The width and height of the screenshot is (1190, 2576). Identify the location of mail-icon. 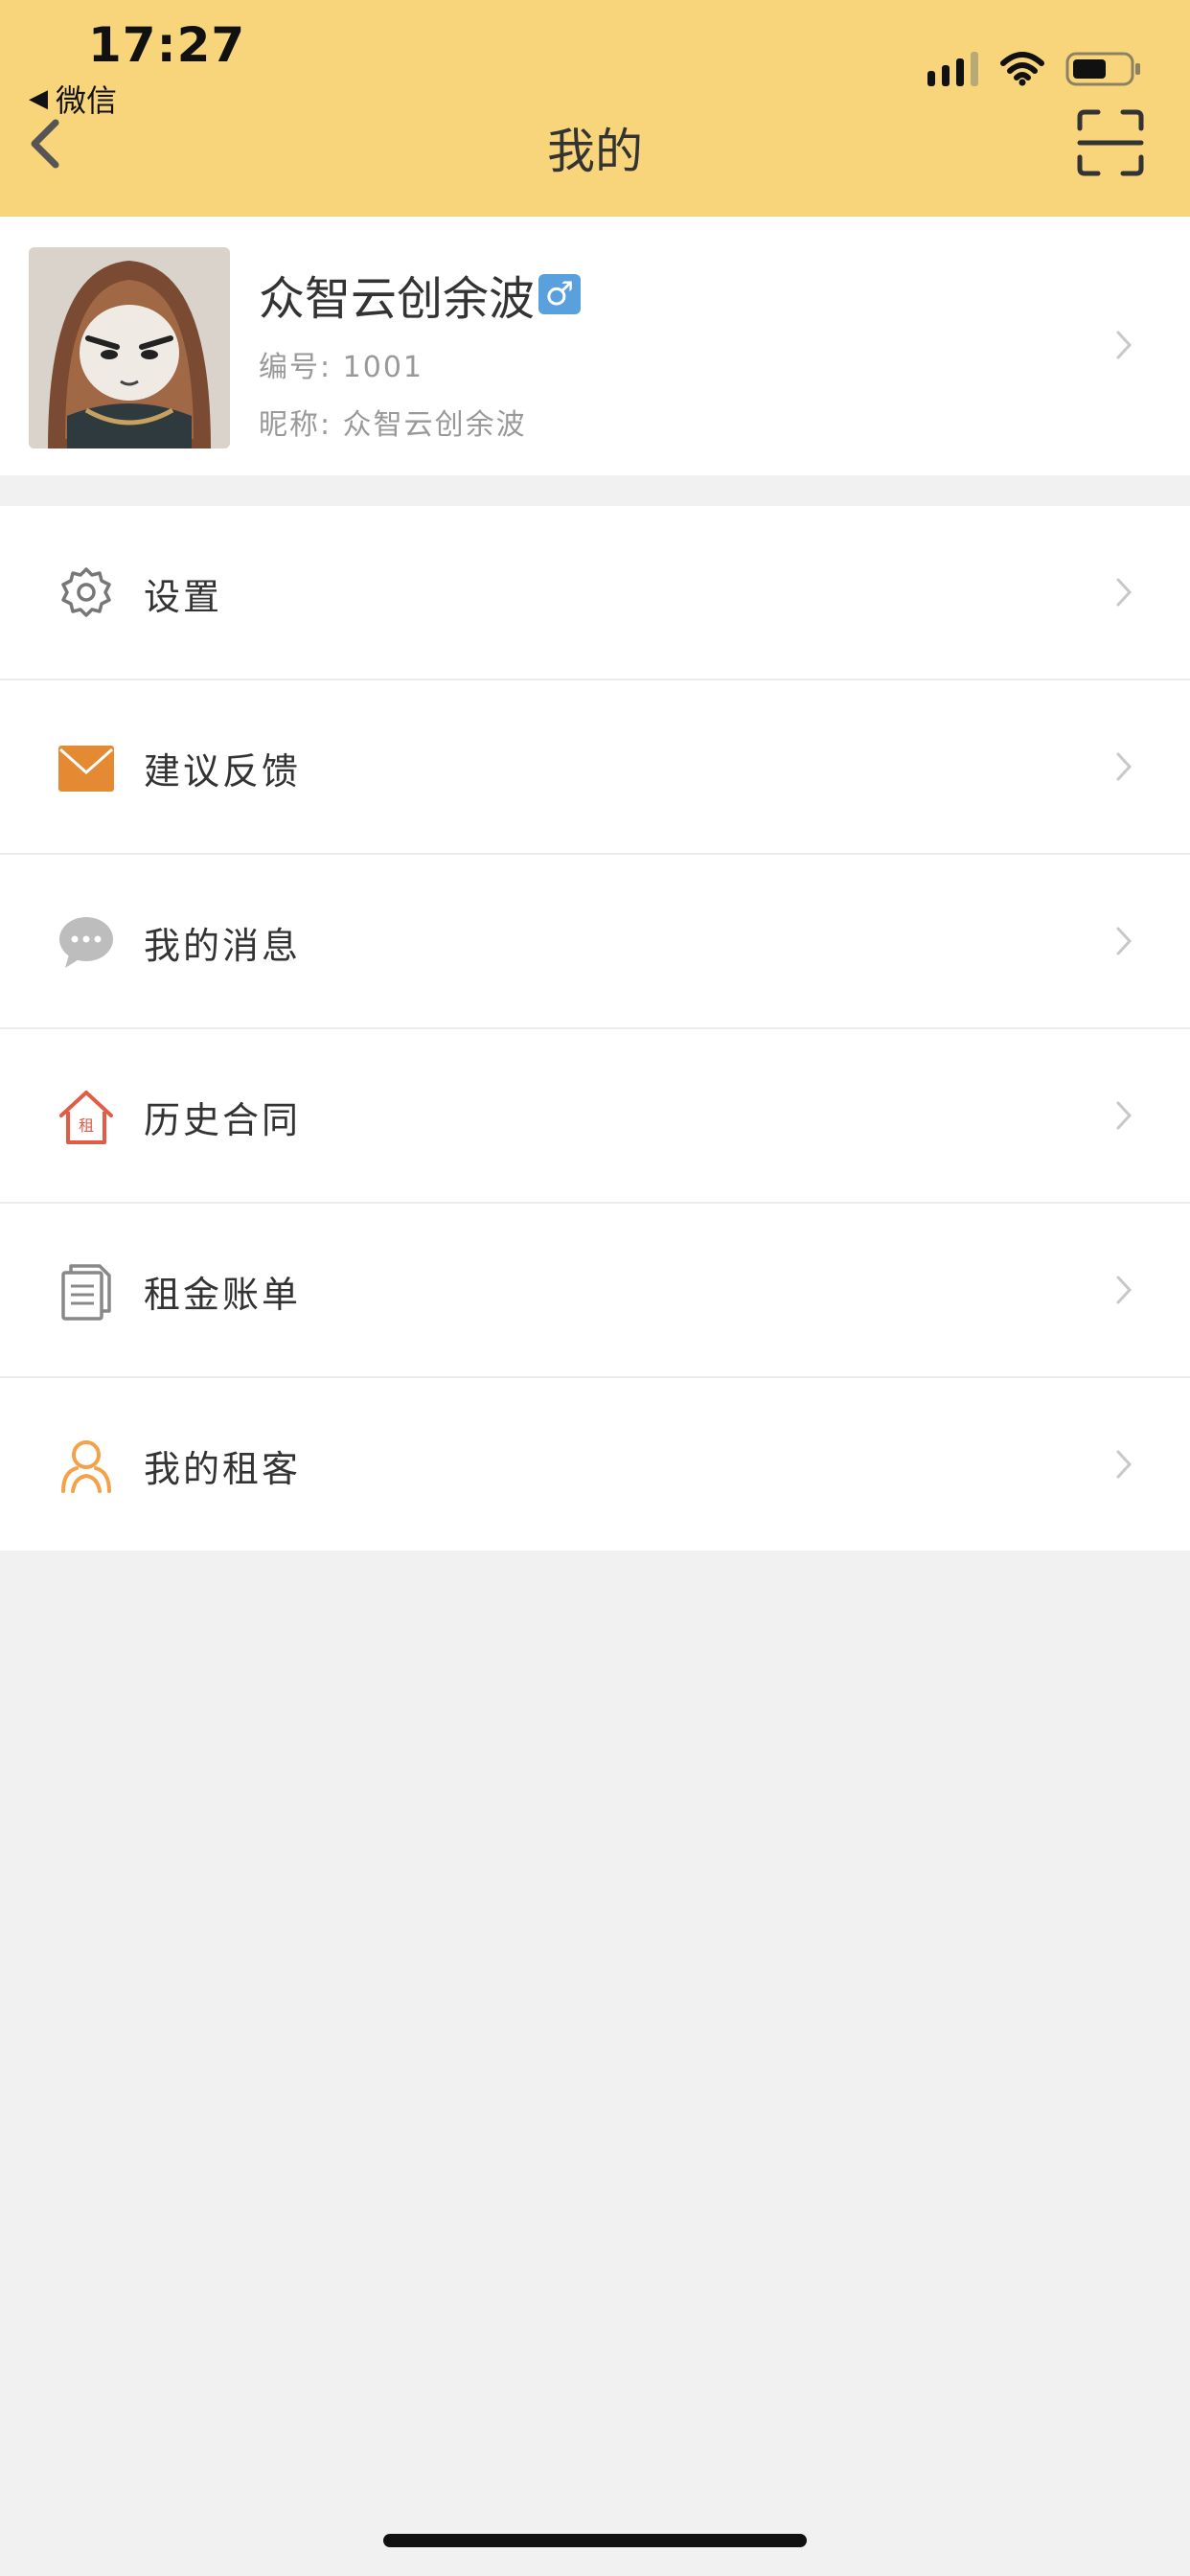
(86, 769).